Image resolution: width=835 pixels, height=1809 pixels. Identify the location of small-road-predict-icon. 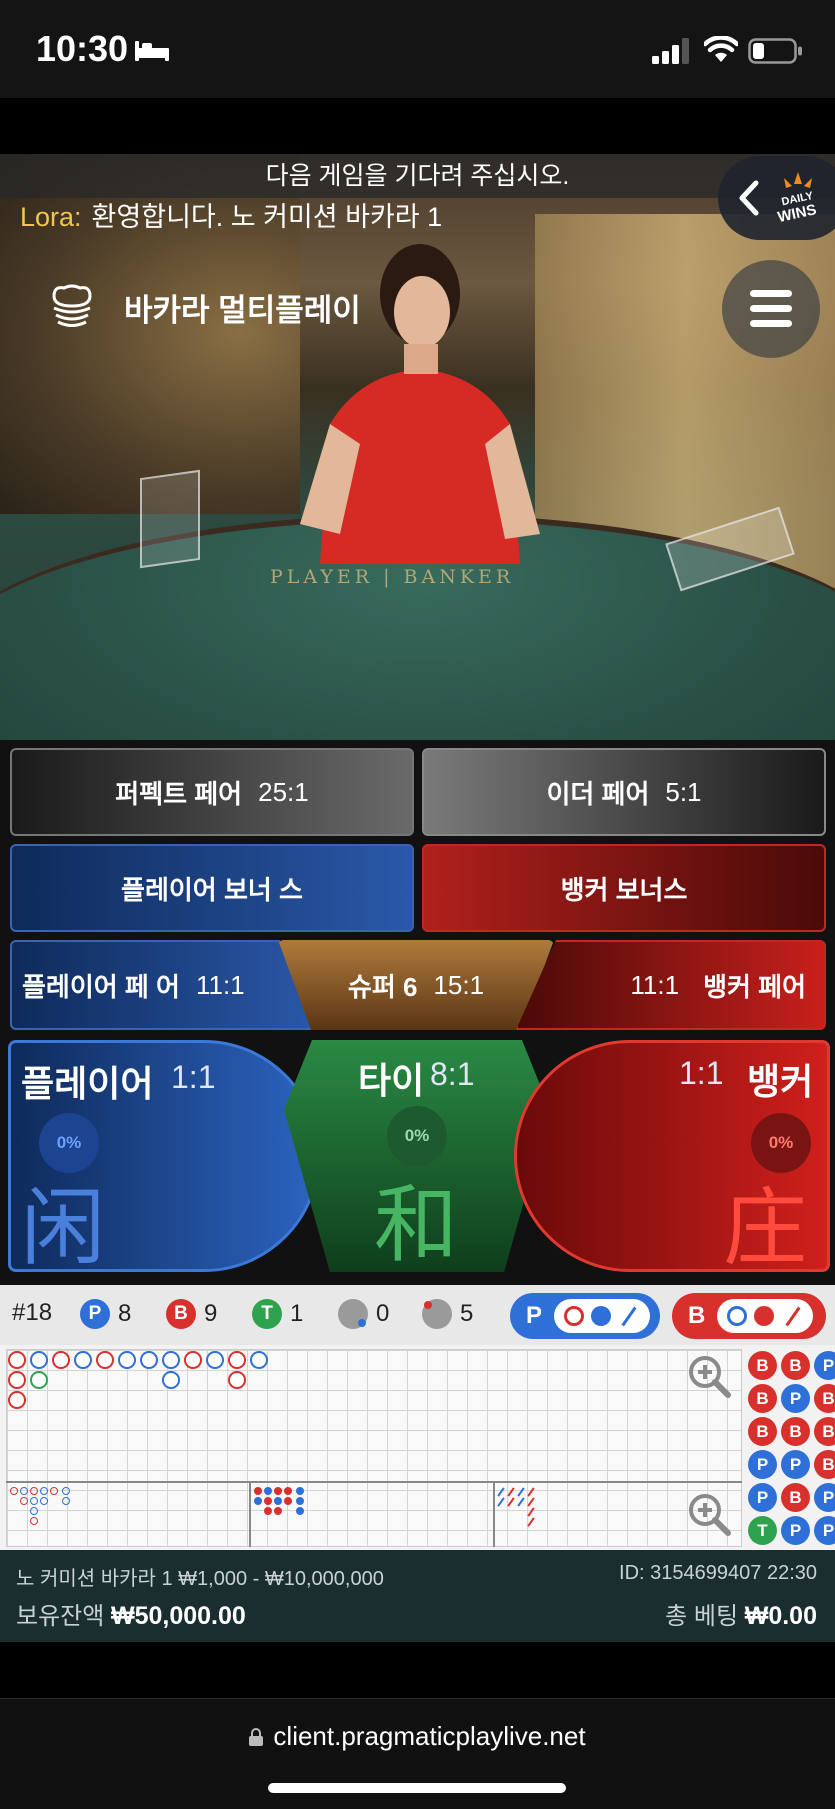
(601, 1316).